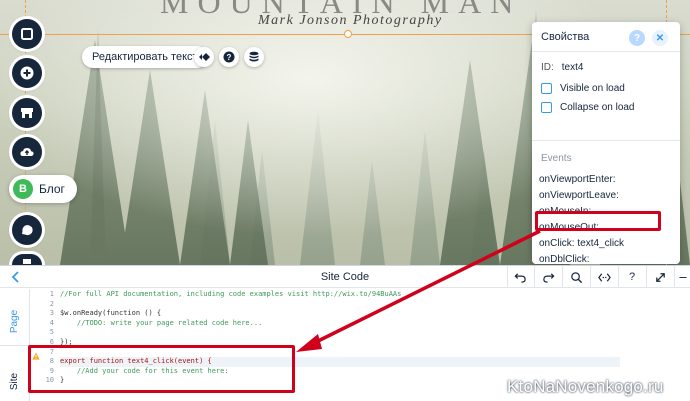 The image size is (690, 401). I want to click on help-button: ?, so click(229, 57).